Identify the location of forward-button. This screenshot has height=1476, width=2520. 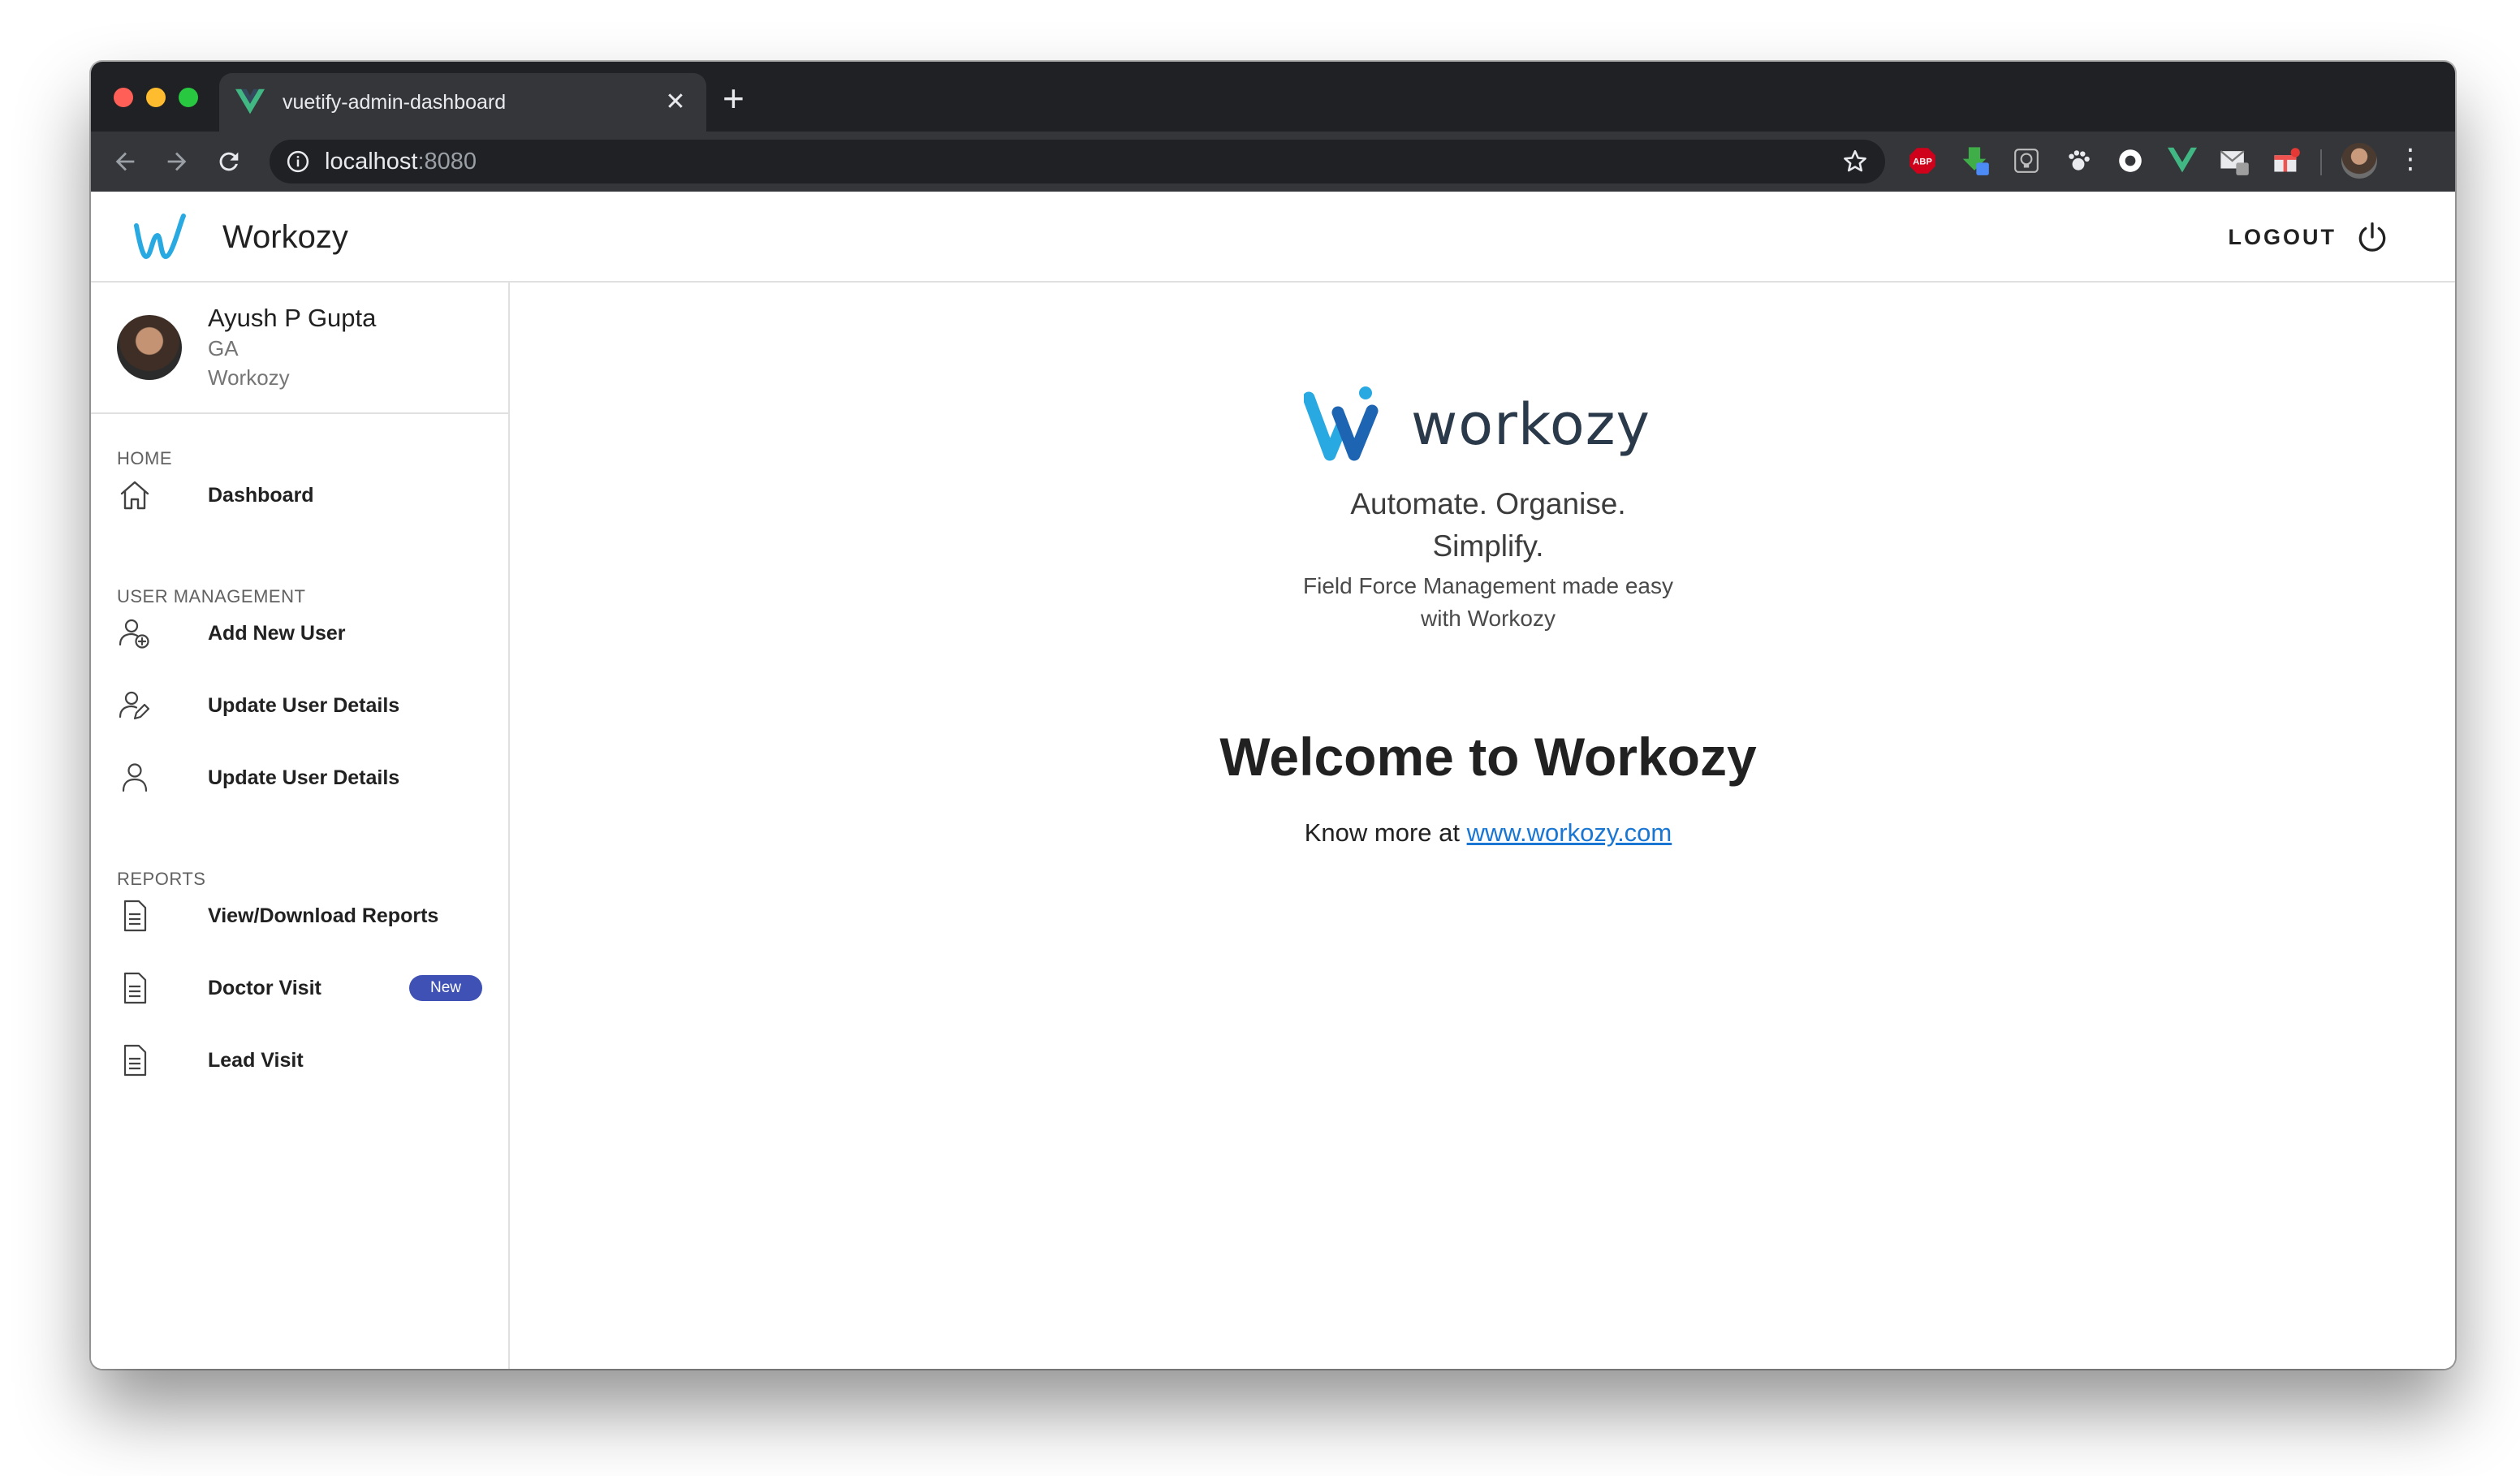
(177, 161).